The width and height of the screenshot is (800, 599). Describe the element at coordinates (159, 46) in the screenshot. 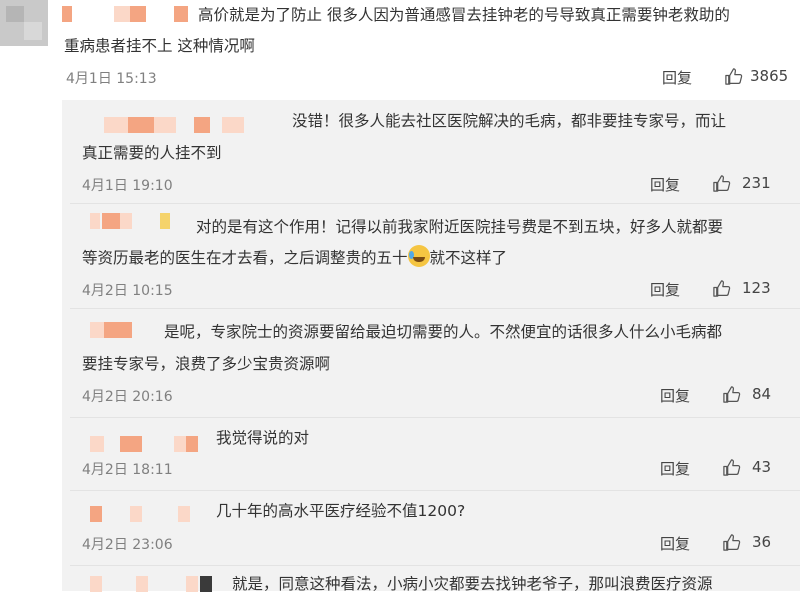

I see `comment-text-line2: 重病患者挂不上 这种情况啊` at that location.